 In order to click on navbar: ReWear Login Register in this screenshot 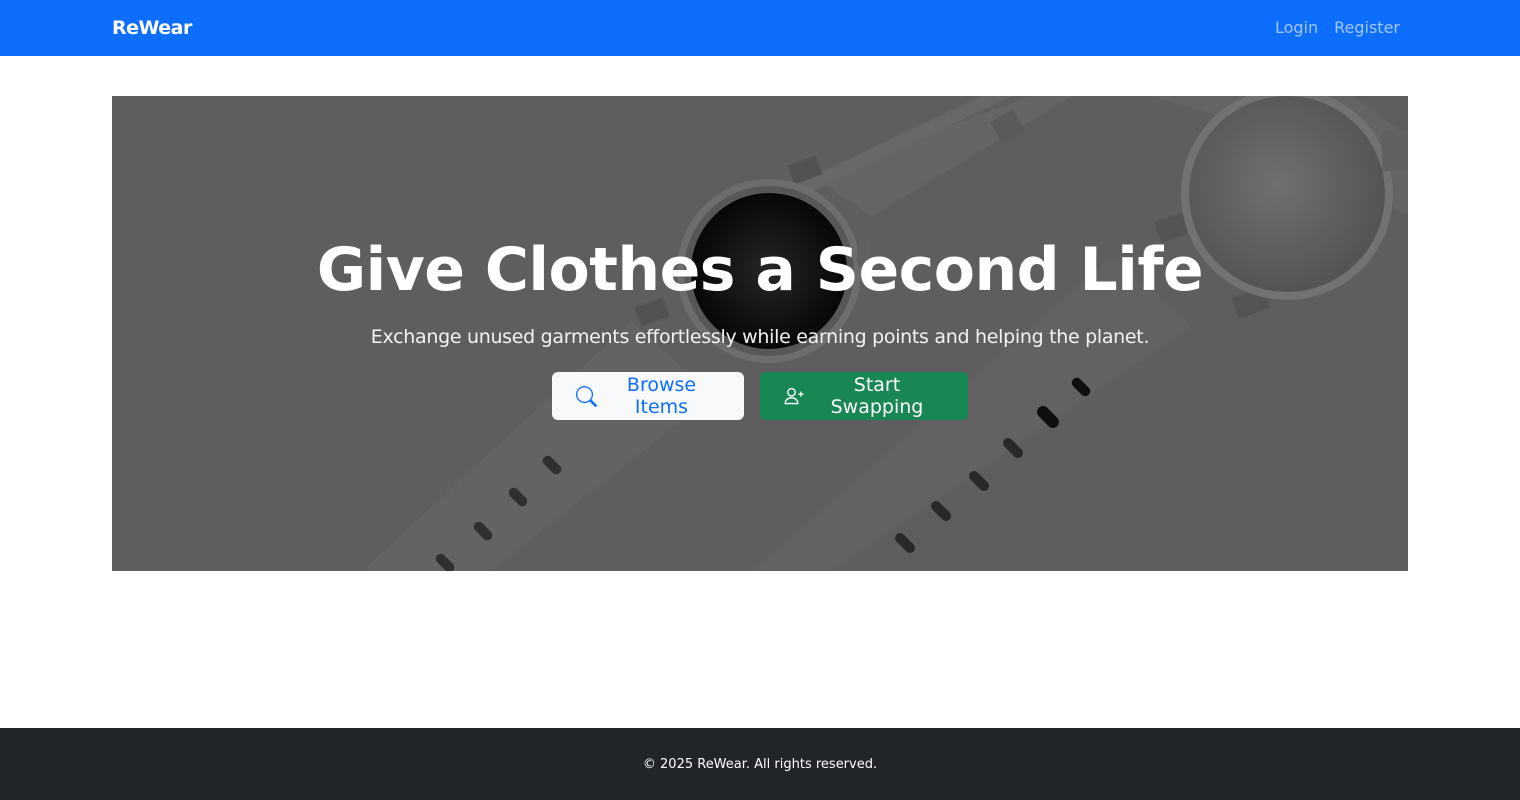, I will do `click(760, 28)`.